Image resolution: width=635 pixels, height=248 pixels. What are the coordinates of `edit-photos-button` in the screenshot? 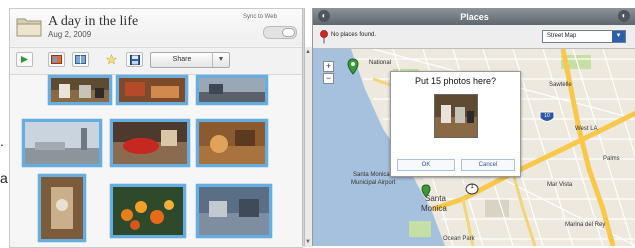 It's located at (56, 59).